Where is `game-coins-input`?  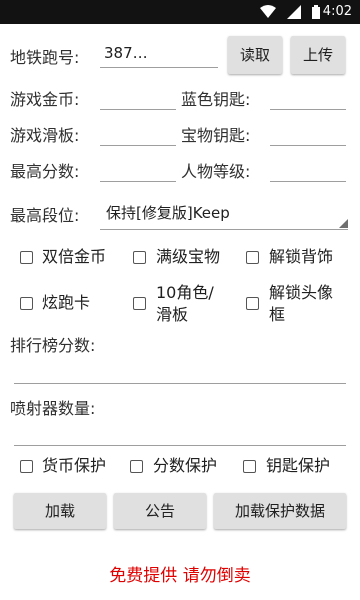 game-coins-input is located at coordinates (138, 95).